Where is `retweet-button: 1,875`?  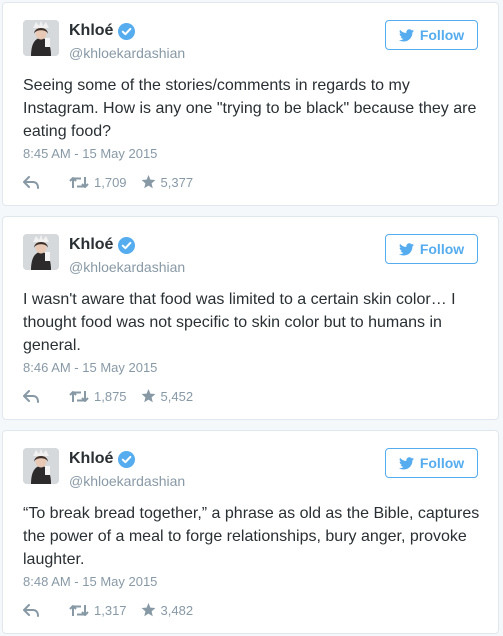
retweet-button: 1,875 is located at coordinates (98, 396).